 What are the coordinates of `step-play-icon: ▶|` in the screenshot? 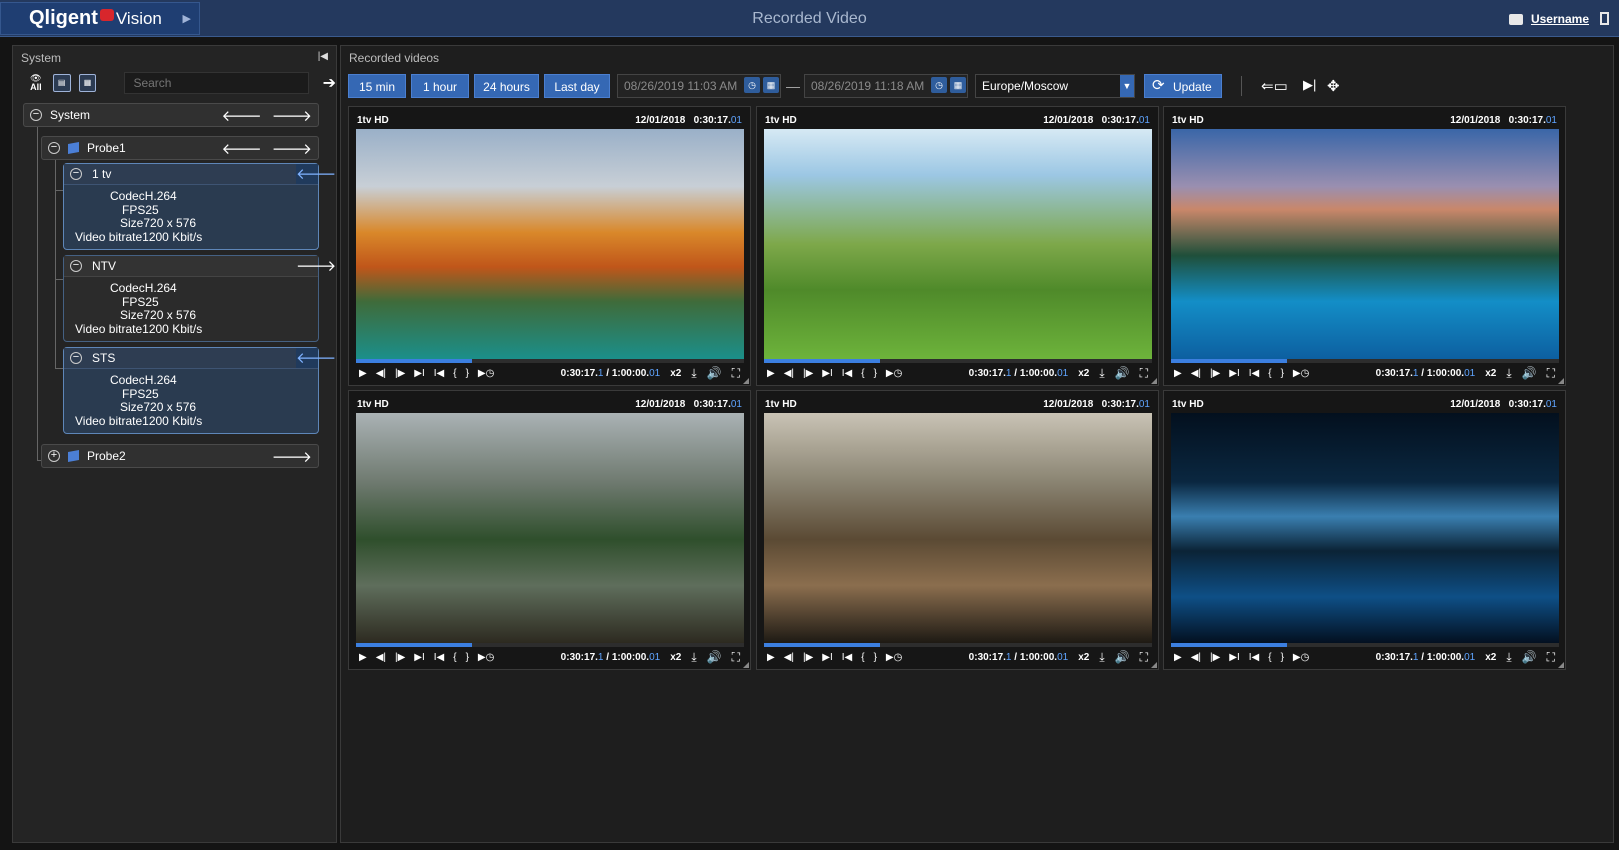 It's located at (1309, 85).